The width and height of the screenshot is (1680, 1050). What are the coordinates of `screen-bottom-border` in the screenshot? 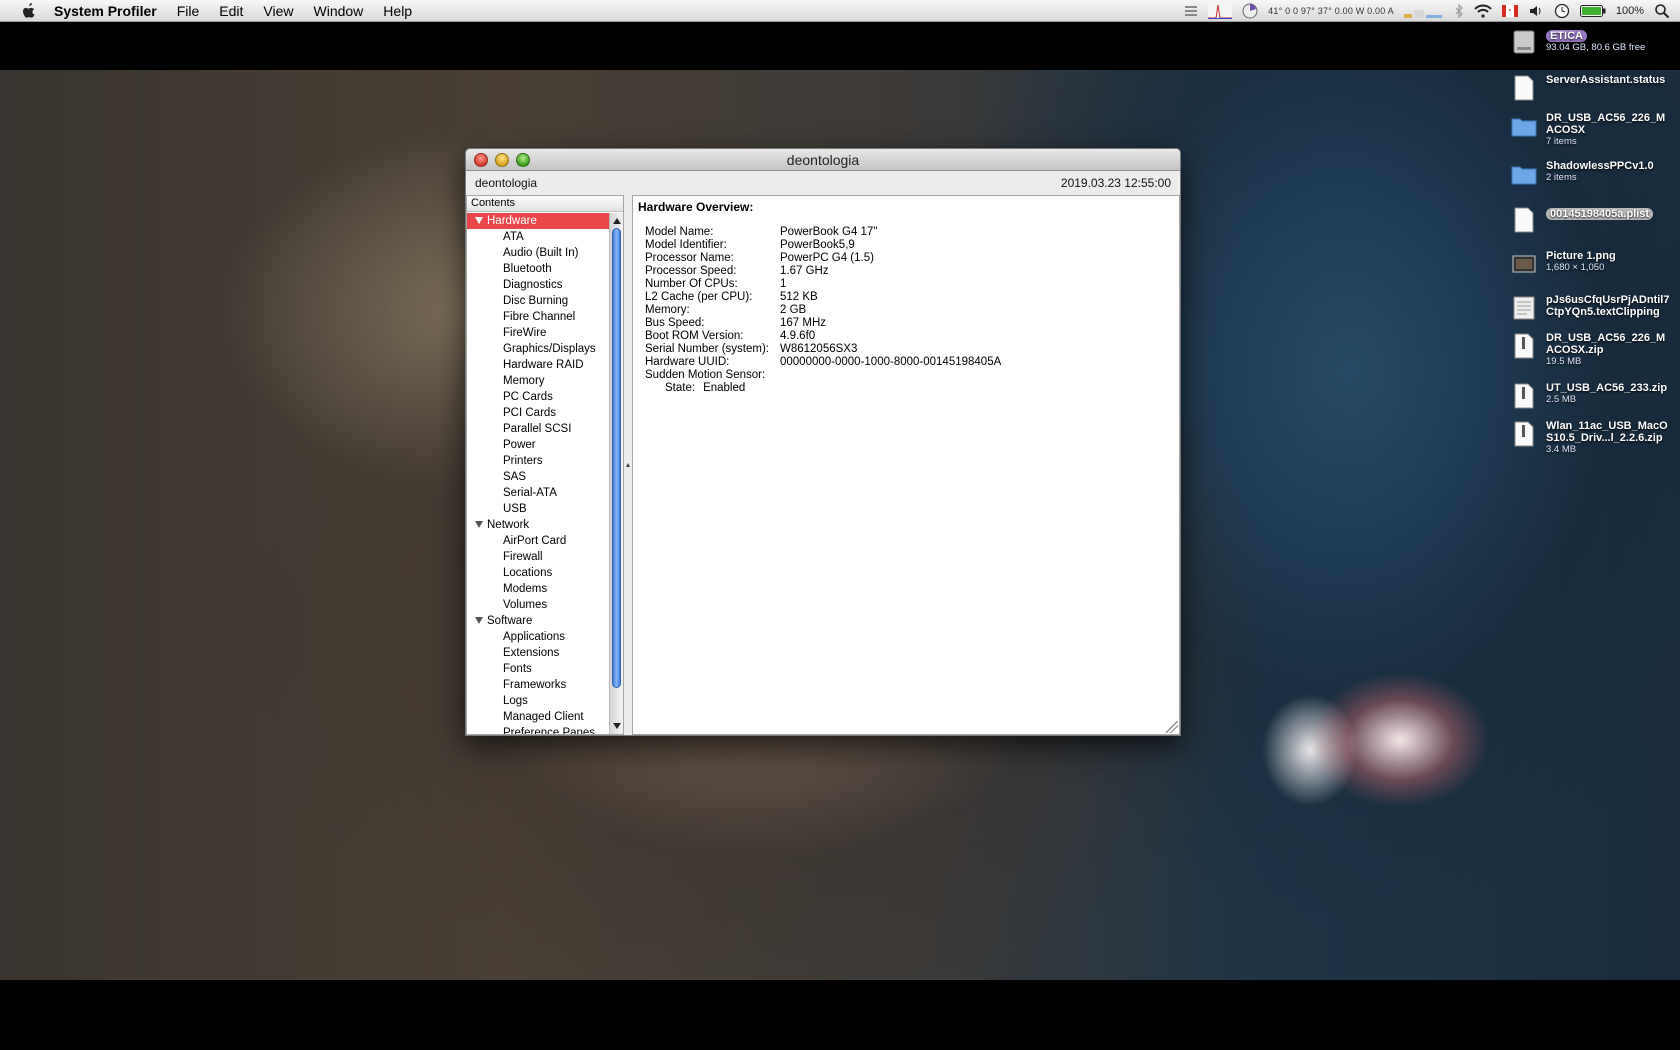 It's located at (840, 1015).